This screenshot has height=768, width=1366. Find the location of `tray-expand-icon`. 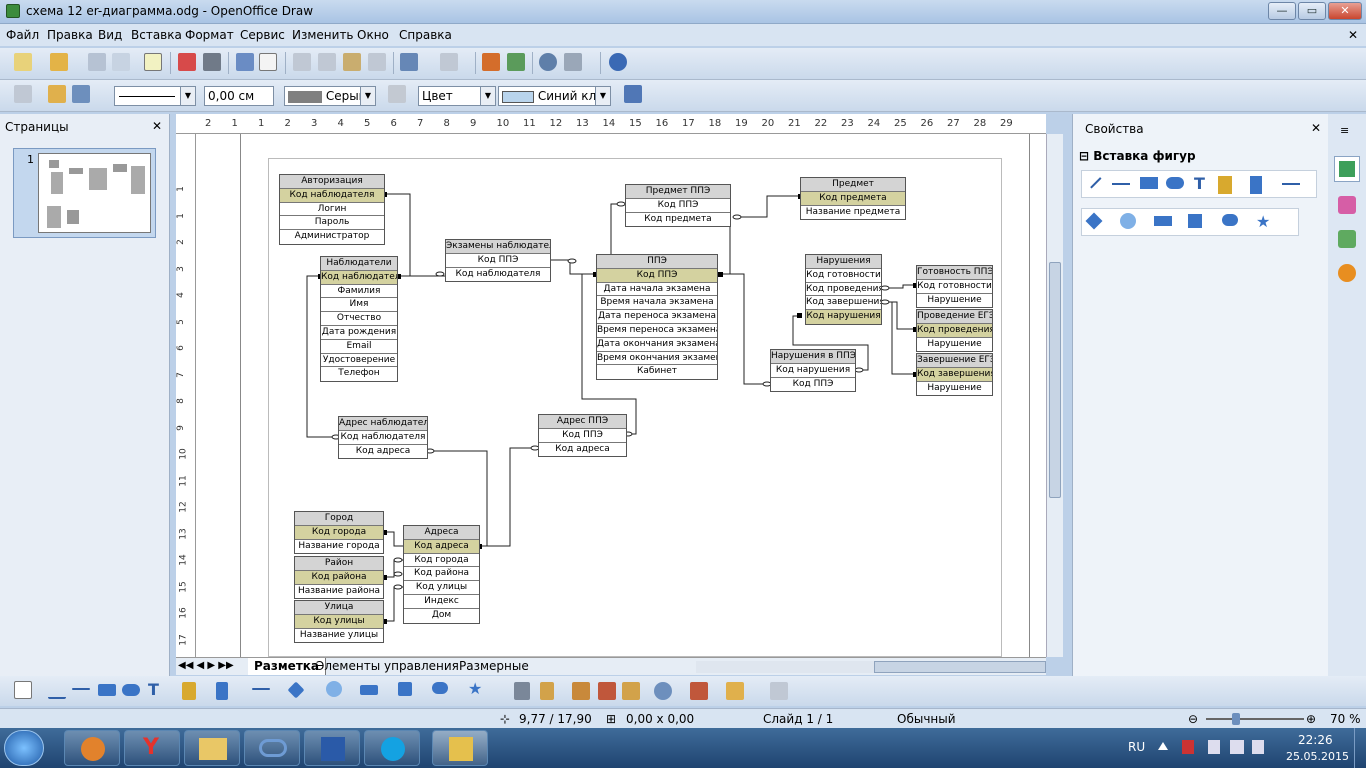

tray-expand-icon is located at coordinates (1163, 745).